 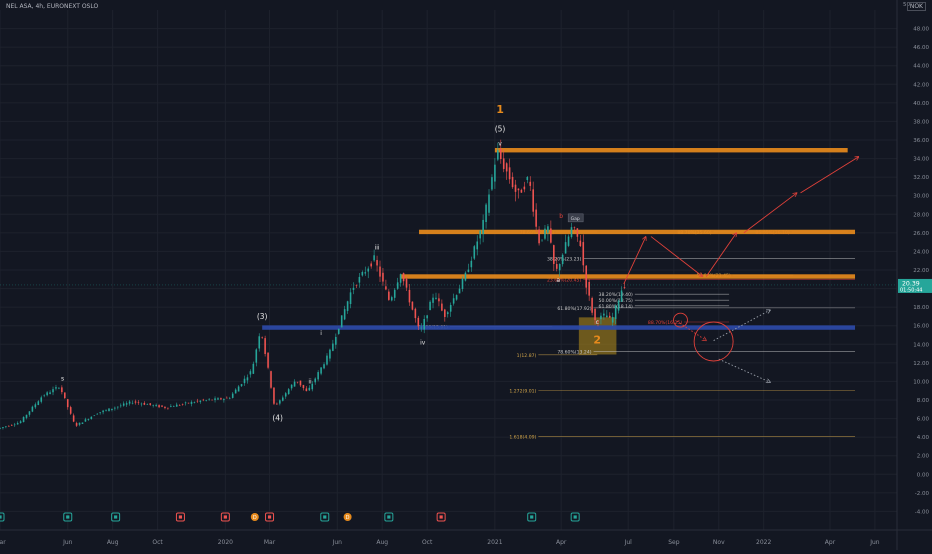 What do you see at coordinates (921, 160) in the screenshot?
I see `price-tick-label: 34.00` at bounding box center [921, 160].